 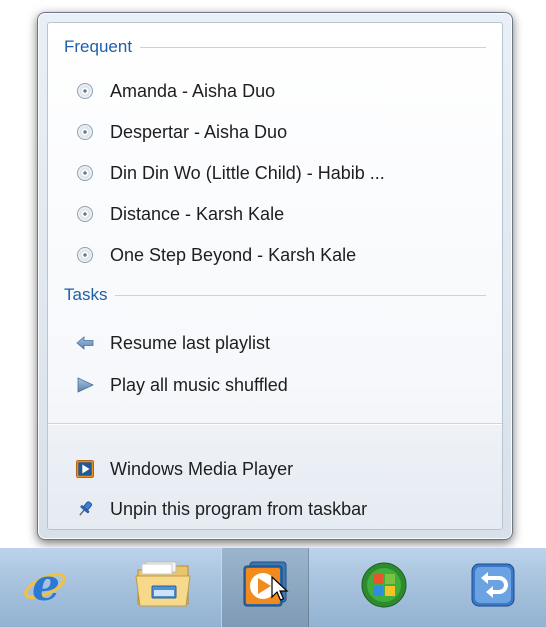 I want to click on taskbar: e, so click(x=273, y=587).